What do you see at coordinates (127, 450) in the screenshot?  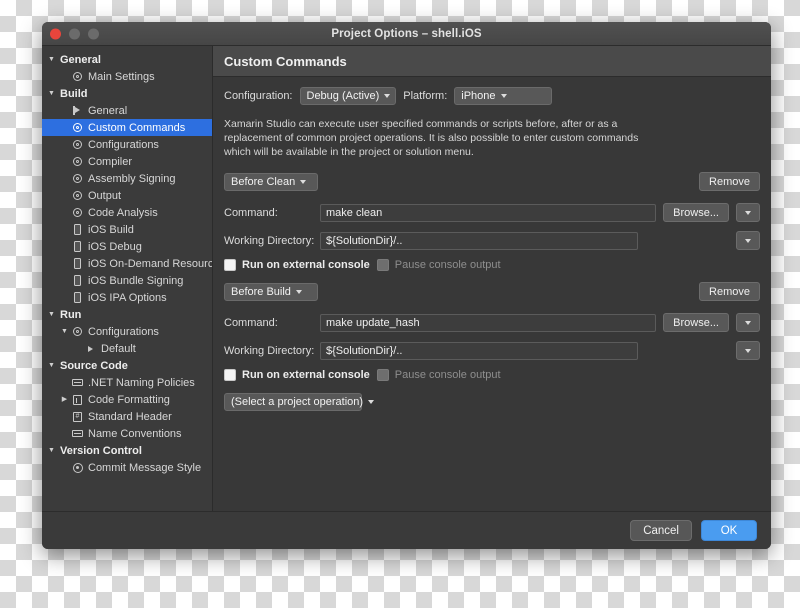 I see `sidebar-item-version-control: ▼ Version Control` at bounding box center [127, 450].